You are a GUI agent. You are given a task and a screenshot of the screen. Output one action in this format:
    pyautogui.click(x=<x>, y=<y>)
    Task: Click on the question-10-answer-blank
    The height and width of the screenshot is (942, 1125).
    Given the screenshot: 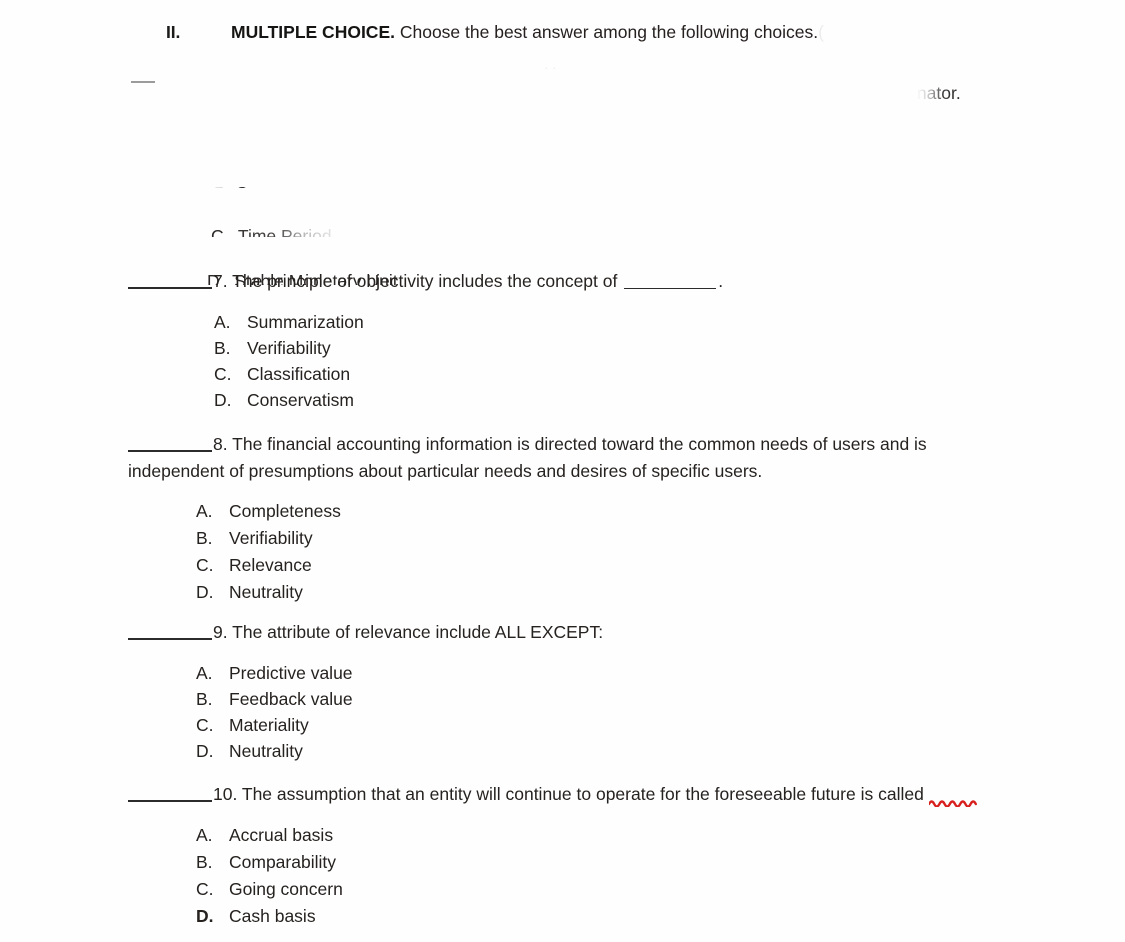 What is the action you would take?
    pyautogui.click(x=170, y=801)
    